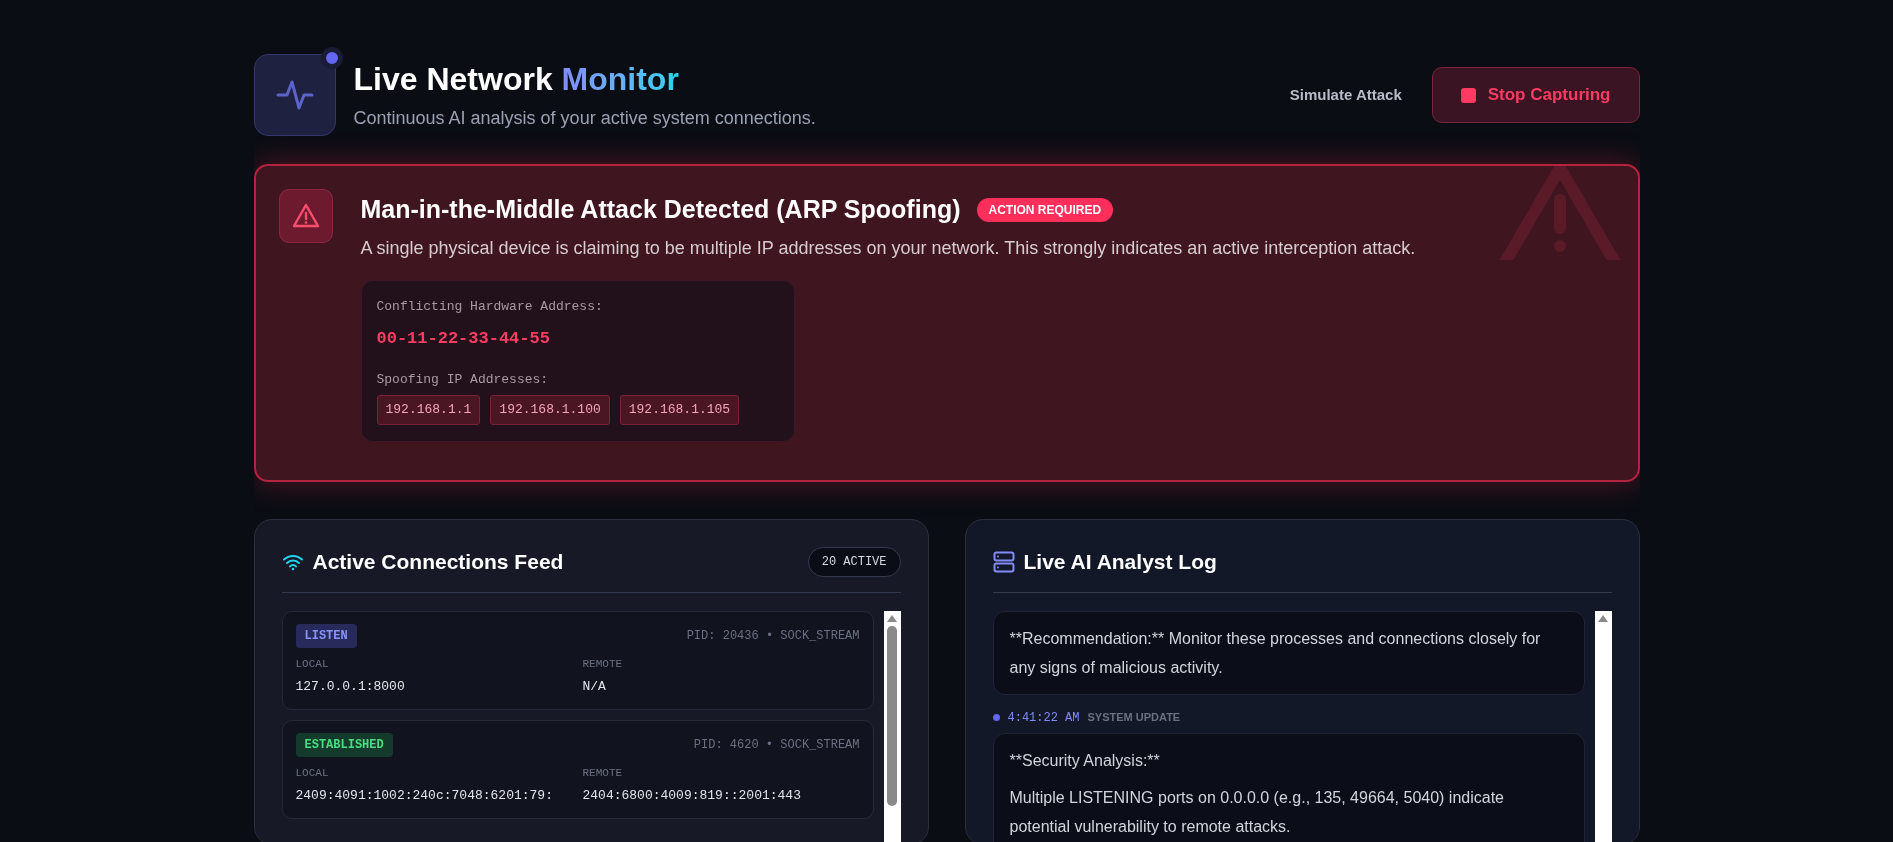 The image size is (1893, 842). Describe the element at coordinates (679, 410) in the screenshot. I see `ip-address-tag: 192.168.1.105` at that location.